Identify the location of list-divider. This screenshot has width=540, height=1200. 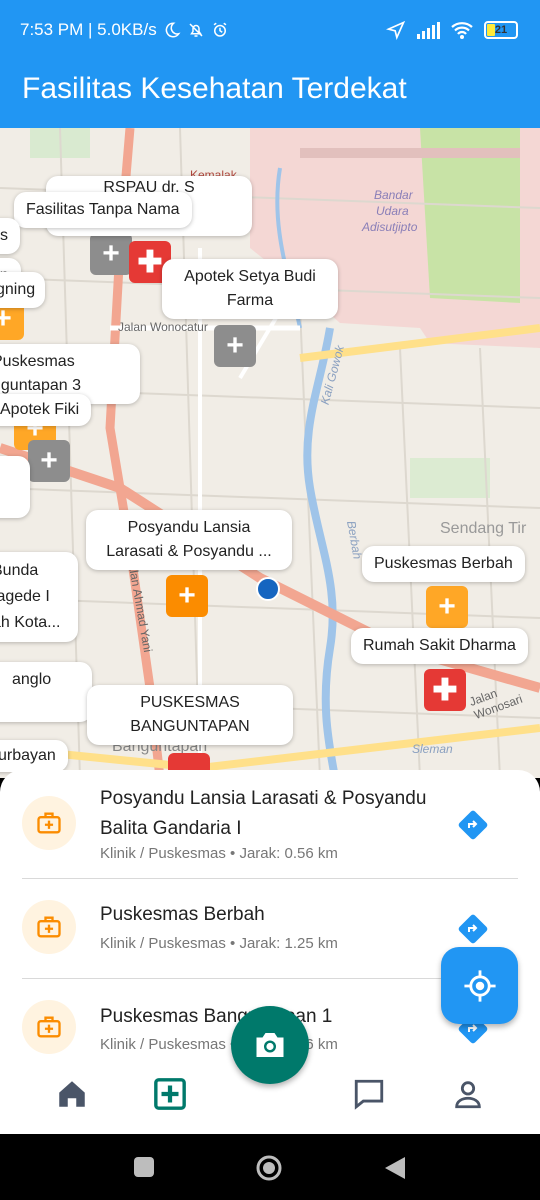
(270, 878).